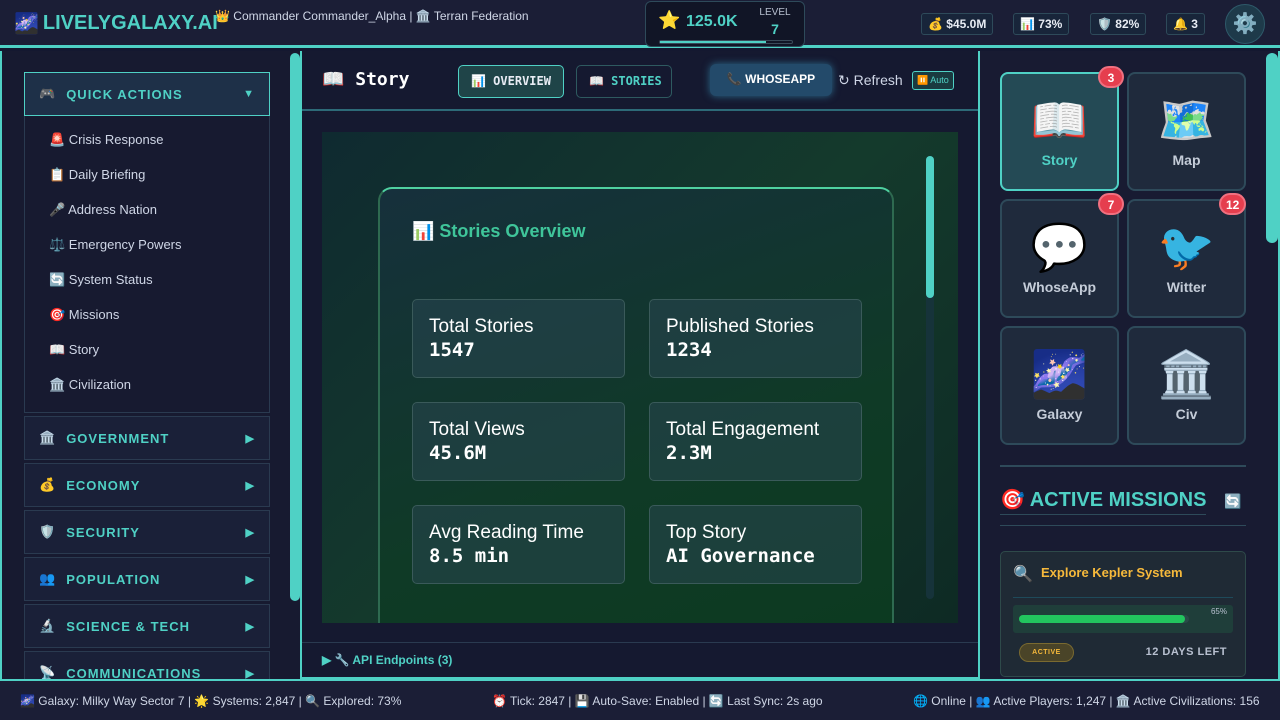  Describe the element at coordinates (118, 438) in the screenshot. I see `section-label: GOVERNMENT` at that location.